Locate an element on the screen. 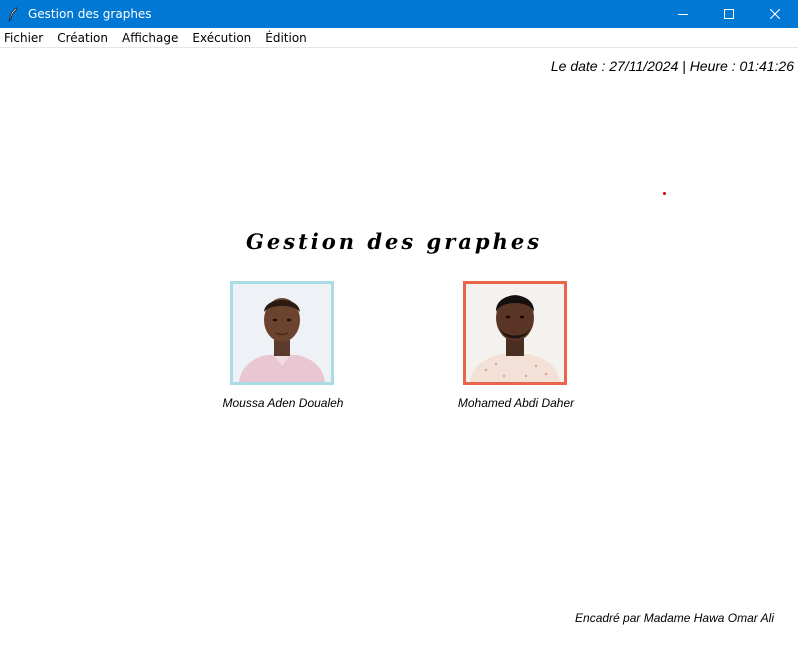 The image size is (798, 645). page-title: Gestion des graphes is located at coordinates (394, 241).